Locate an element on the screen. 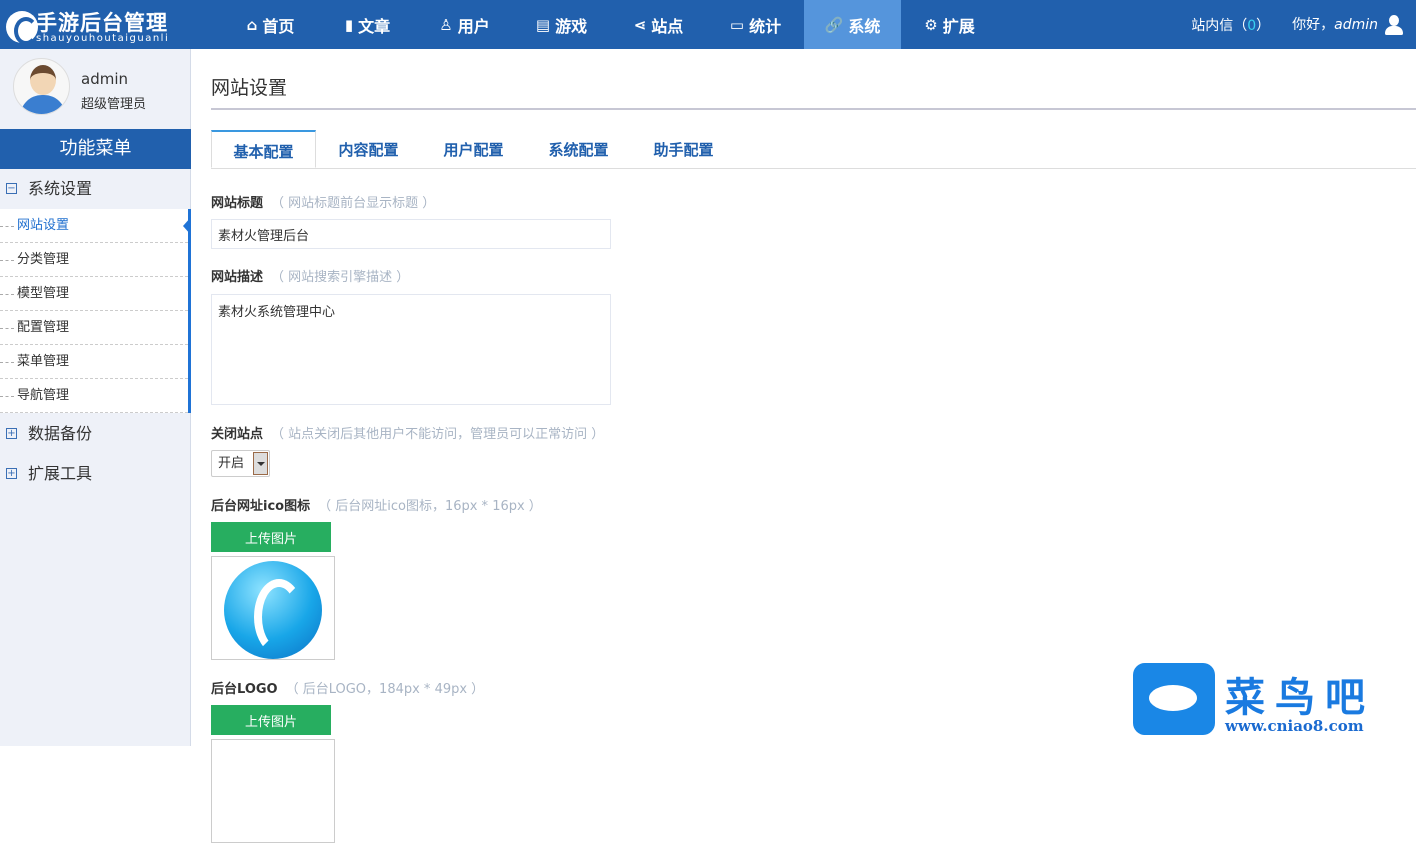 The height and width of the screenshot is (843, 1416). messages-link: 站内信（0） is located at coordinates (1230, 25).